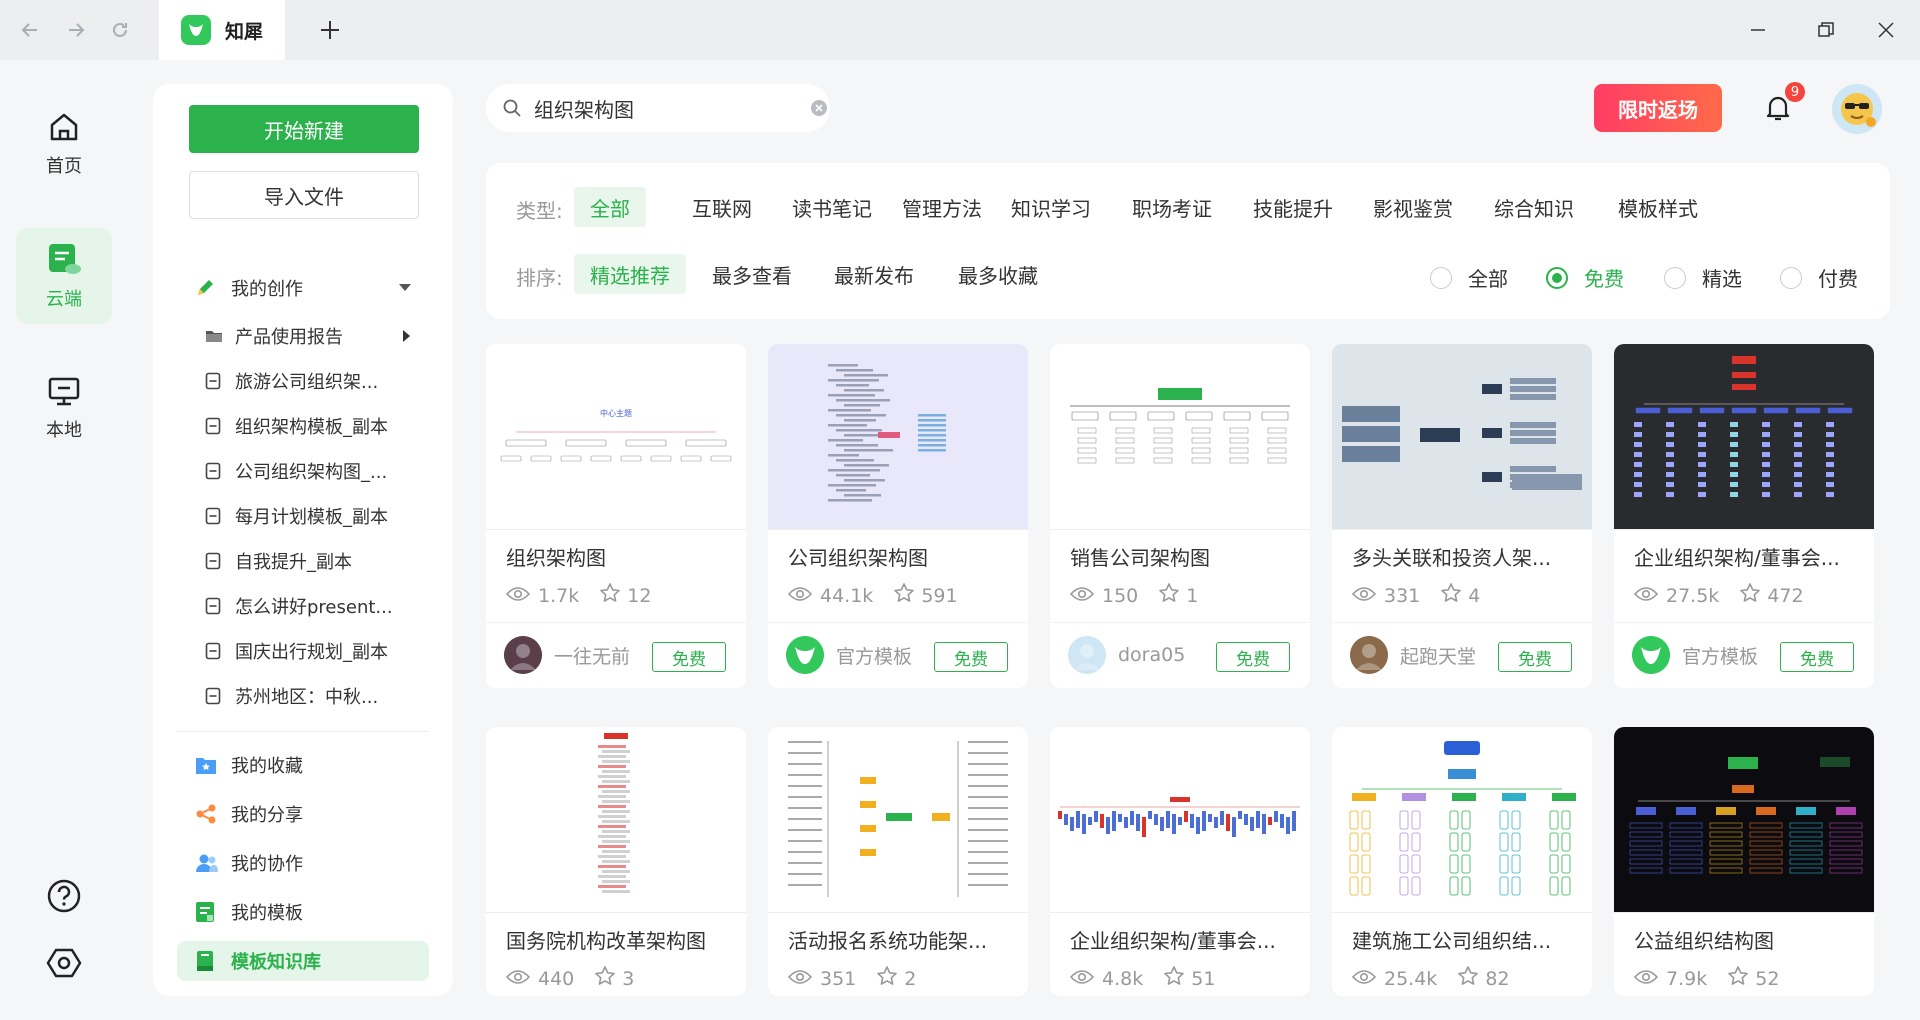  I want to click on sort-chip: 精选推荐, so click(630, 274).